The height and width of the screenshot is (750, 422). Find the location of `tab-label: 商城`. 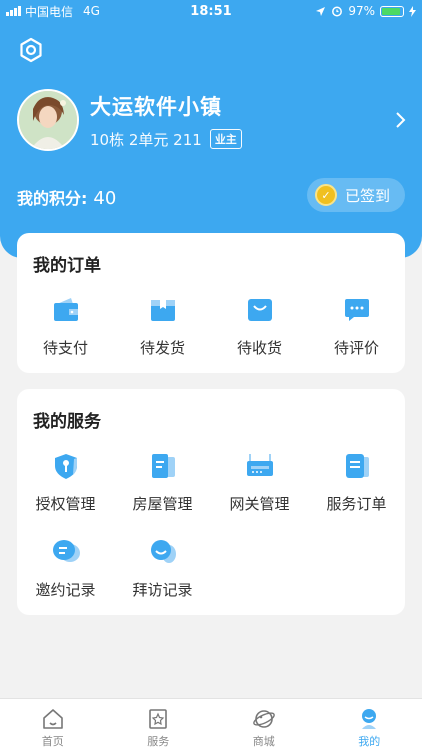

tab-label: 商城 is located at coordinates (263, 741).